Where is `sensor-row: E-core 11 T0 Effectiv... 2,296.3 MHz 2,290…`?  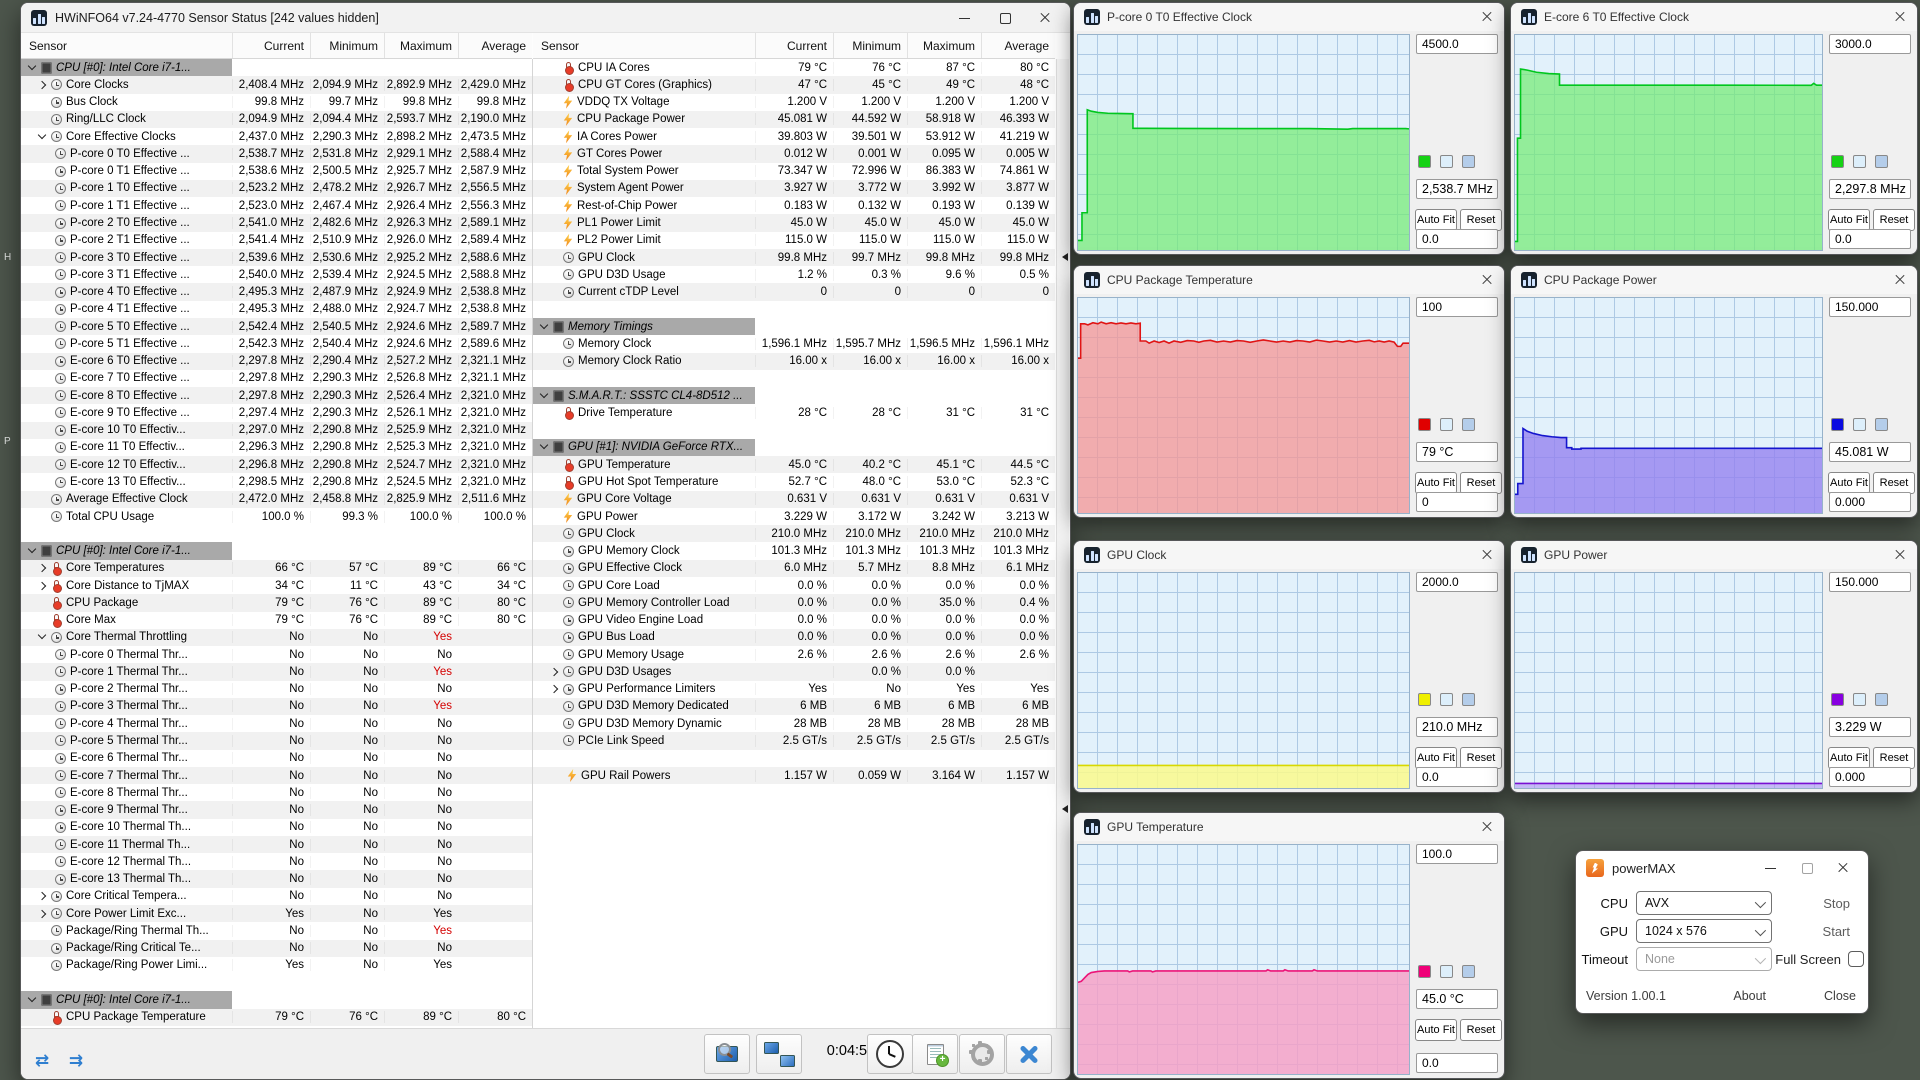 sensor-row: E-core 11 T0 Effectiv... 2,296.3 MHz 2,290… is located at coordinates (276, 447).